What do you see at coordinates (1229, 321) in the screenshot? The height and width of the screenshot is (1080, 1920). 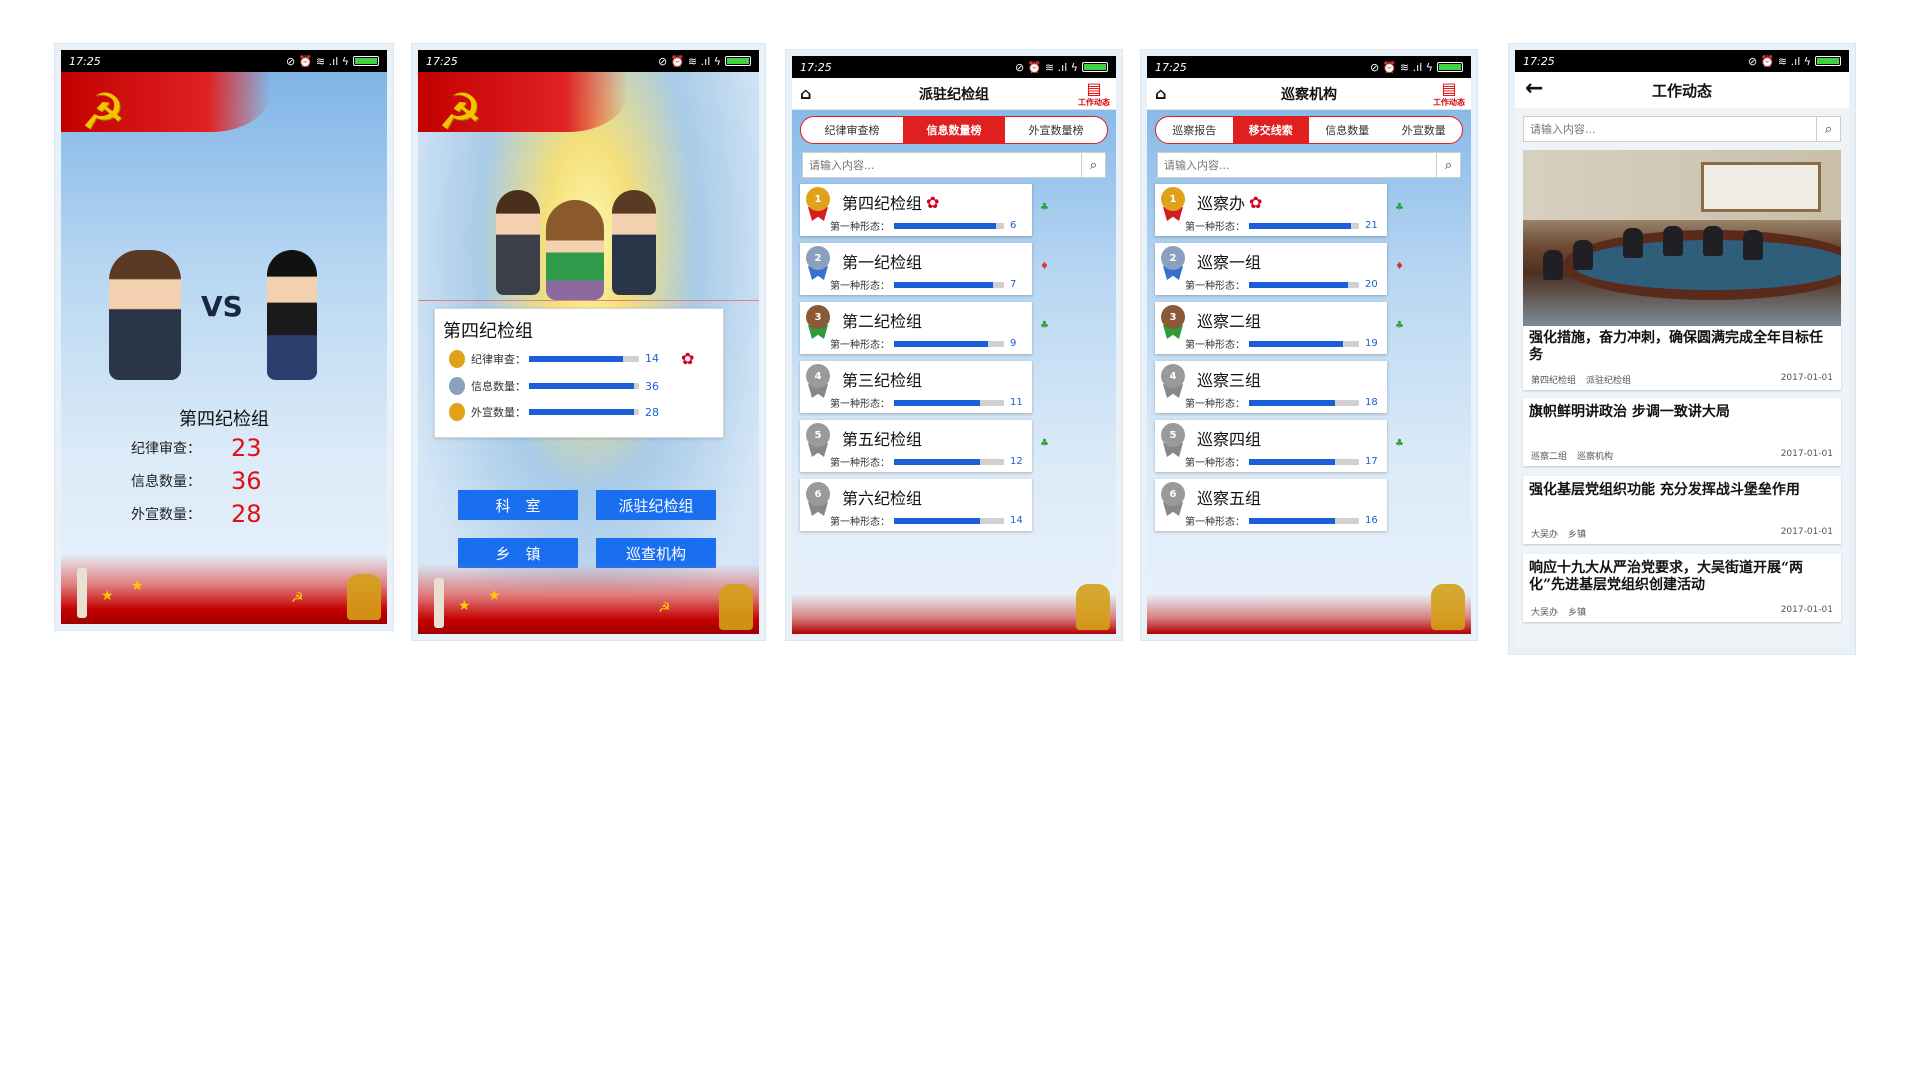 I see `item-name: 巡察二组` at bounding box center [1229, 321].